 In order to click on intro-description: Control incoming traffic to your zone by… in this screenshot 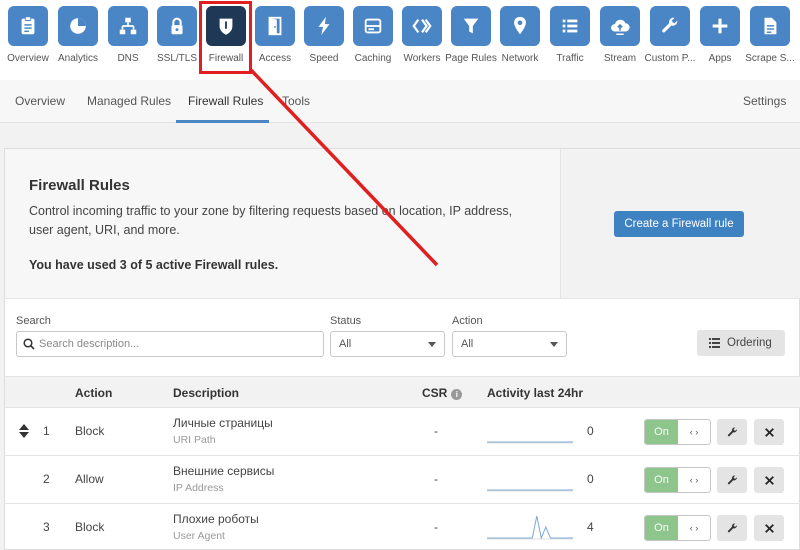, I will do `click(271, 220)`.